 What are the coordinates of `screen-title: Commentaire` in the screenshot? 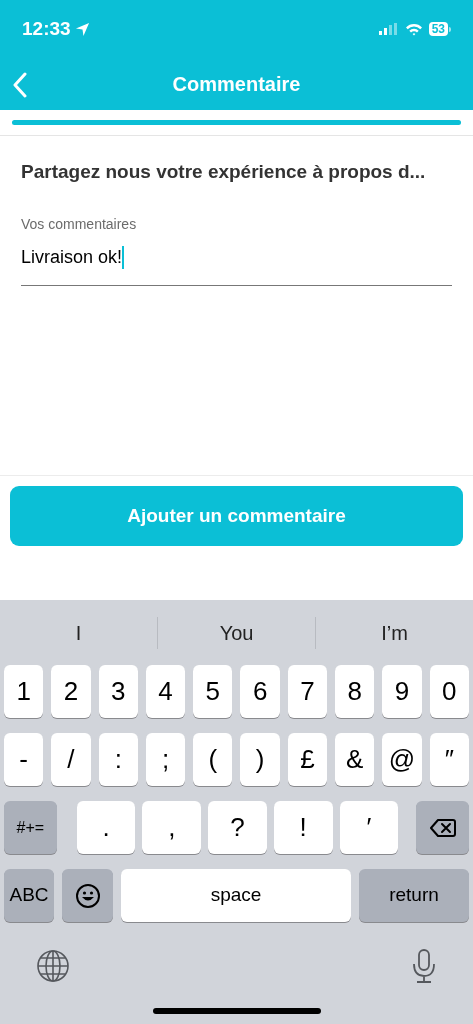 It's located at (236, 84).